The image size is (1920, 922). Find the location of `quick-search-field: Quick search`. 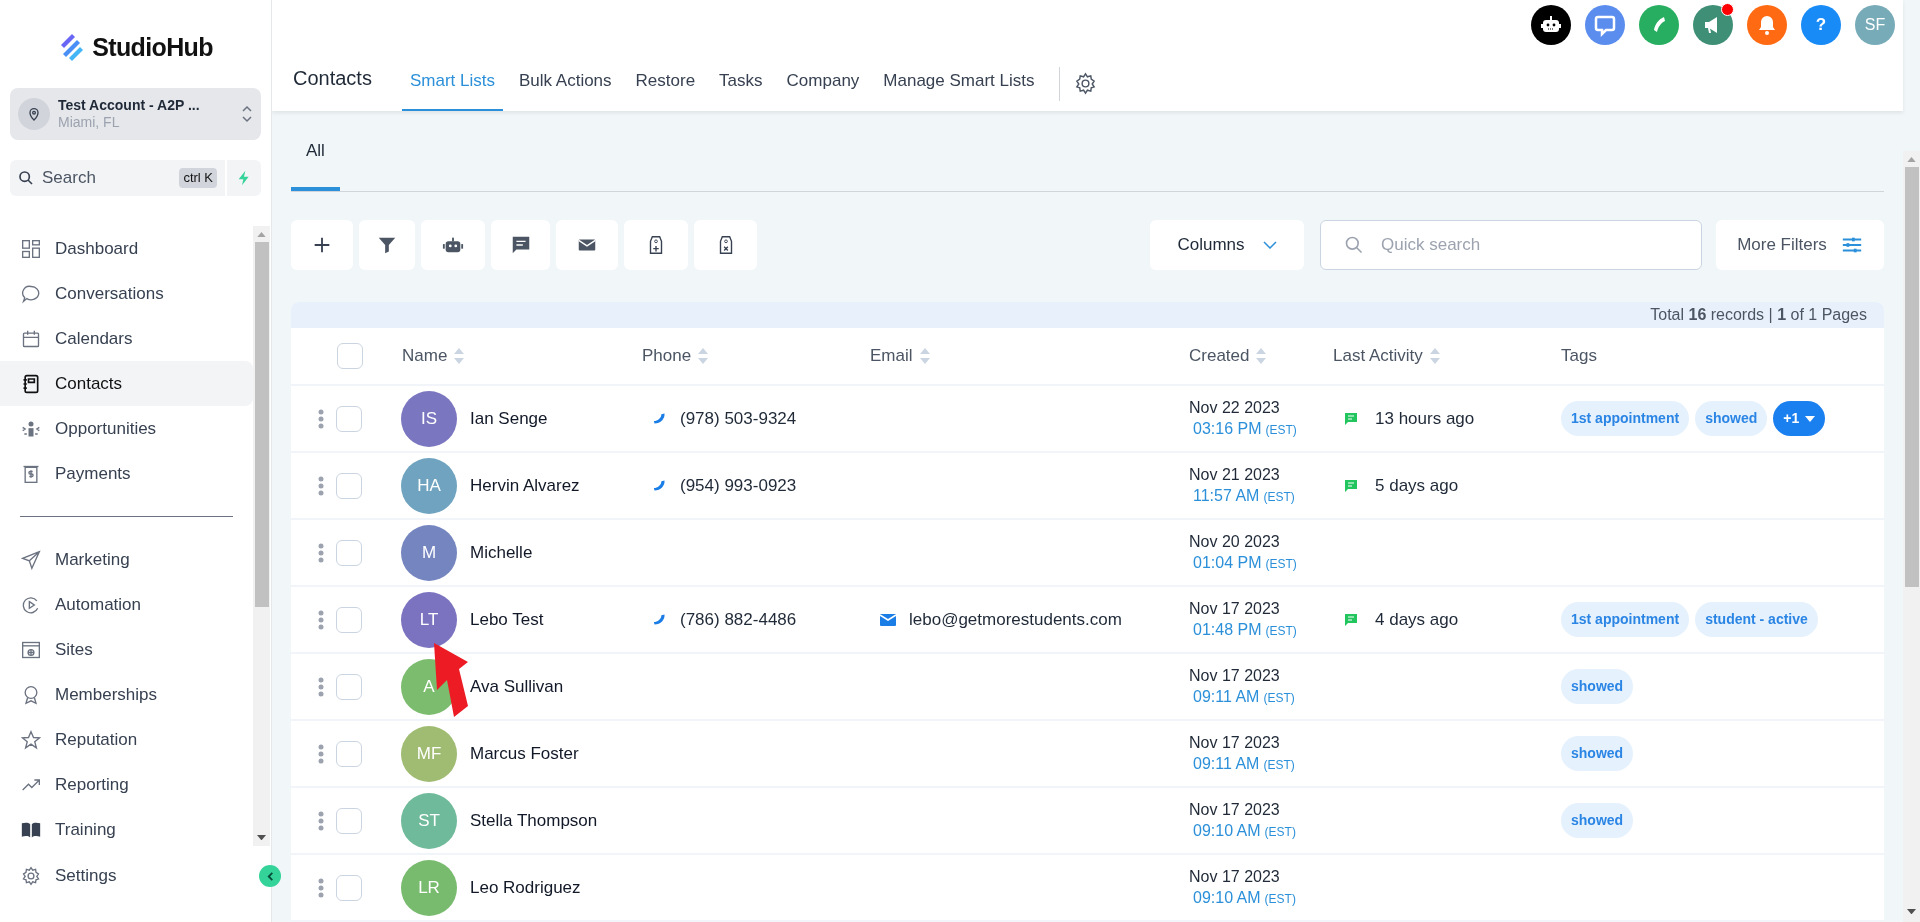

quick-search-field: Quick search is located at coordinates (1511, 245).